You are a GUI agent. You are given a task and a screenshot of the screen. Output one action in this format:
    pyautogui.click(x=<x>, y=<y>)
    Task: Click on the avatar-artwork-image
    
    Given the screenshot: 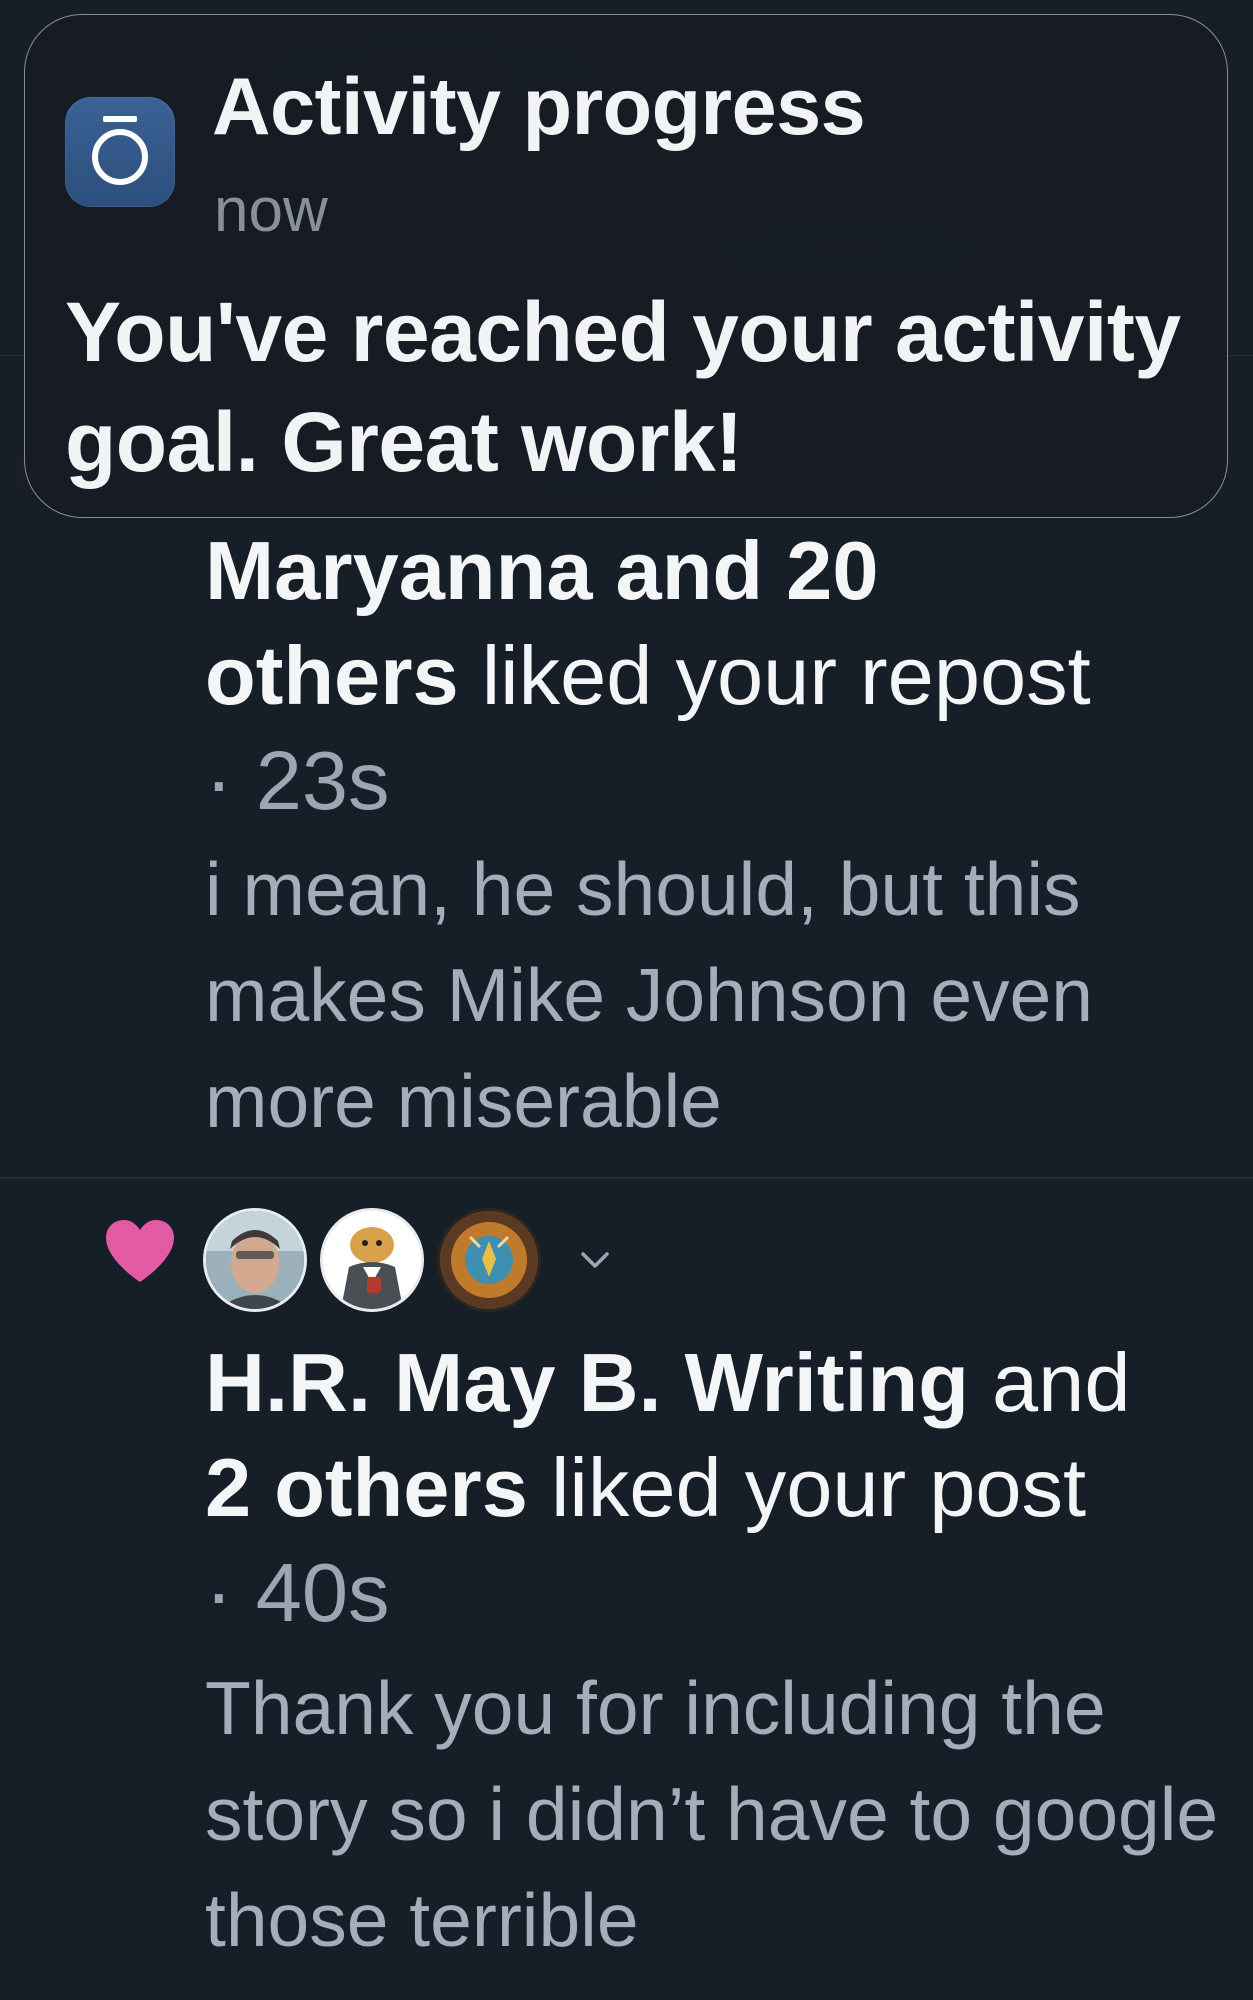 What is the action you would take?
    pyautogui.click(x=489, y=1260)
    